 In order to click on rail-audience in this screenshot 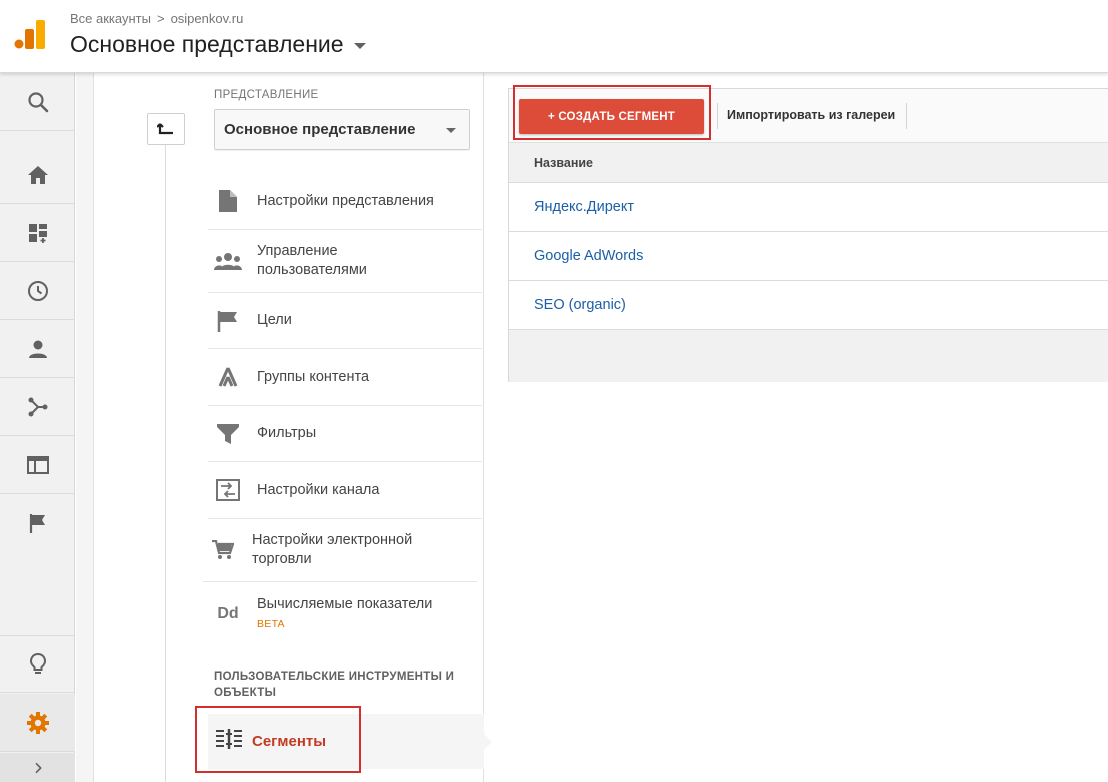, I will do `click(37, 349)`.